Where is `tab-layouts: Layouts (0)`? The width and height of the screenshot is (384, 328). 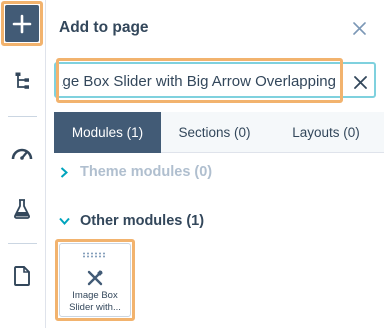 tab-layouts: Layouts (0) is located at coordinates (326, 132).